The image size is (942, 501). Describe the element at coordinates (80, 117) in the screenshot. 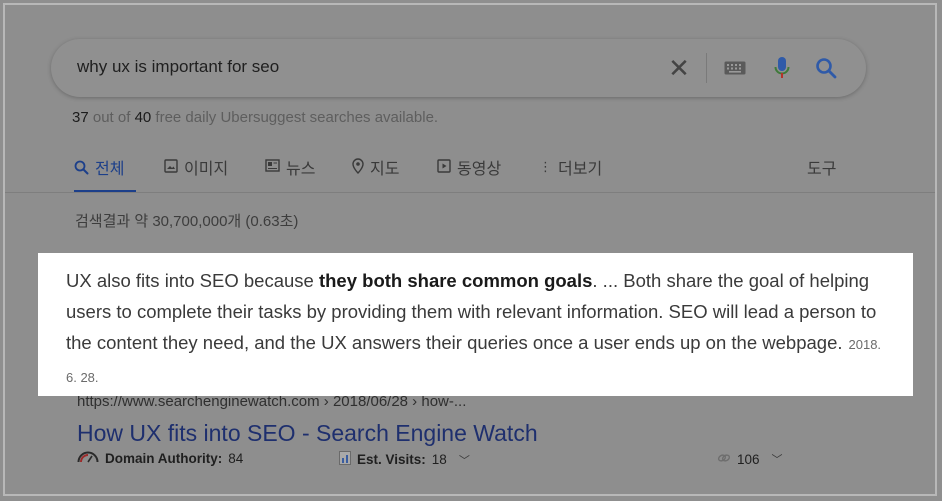

I see `quota-used: 37` at that location.